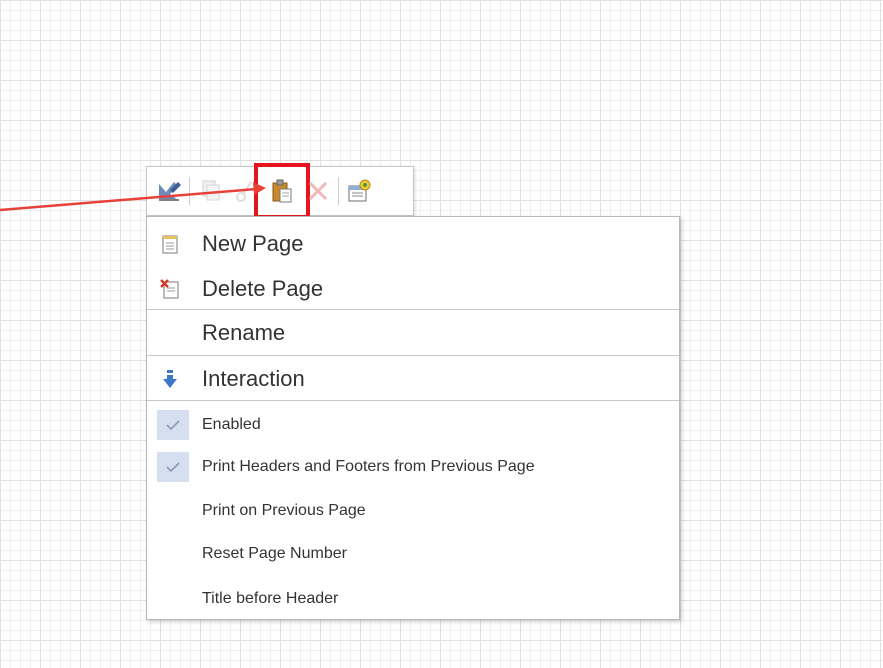 The width and height of the screenshot is (883, 668). I want to click on edit-button, so click(169, 191).